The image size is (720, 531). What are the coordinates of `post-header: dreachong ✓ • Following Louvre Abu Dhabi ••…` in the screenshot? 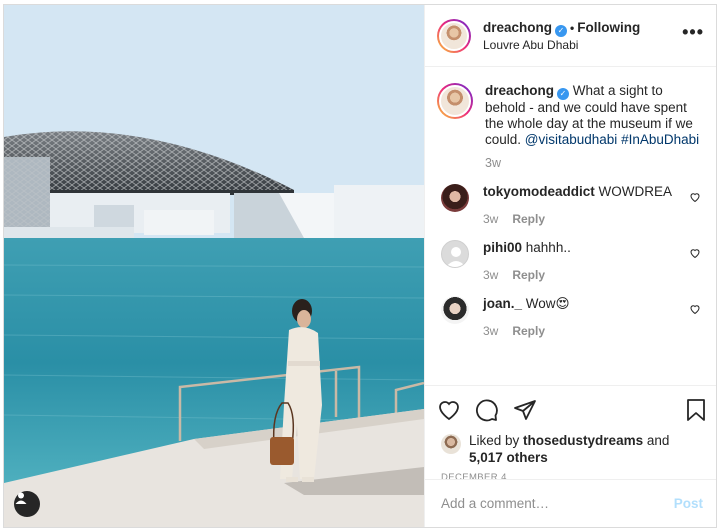 It's located at (570, 36).